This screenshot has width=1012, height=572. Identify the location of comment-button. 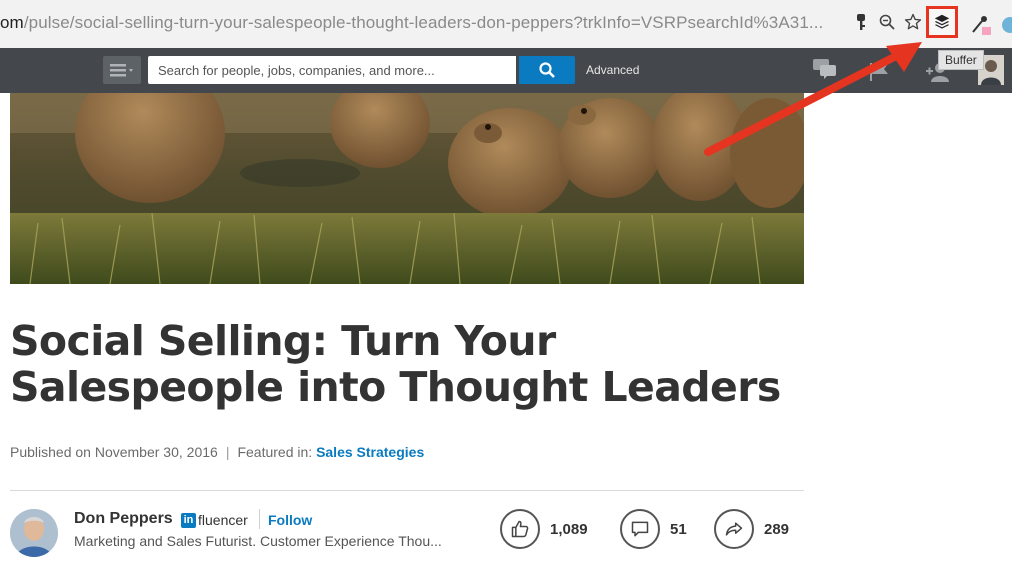
(640, 529).